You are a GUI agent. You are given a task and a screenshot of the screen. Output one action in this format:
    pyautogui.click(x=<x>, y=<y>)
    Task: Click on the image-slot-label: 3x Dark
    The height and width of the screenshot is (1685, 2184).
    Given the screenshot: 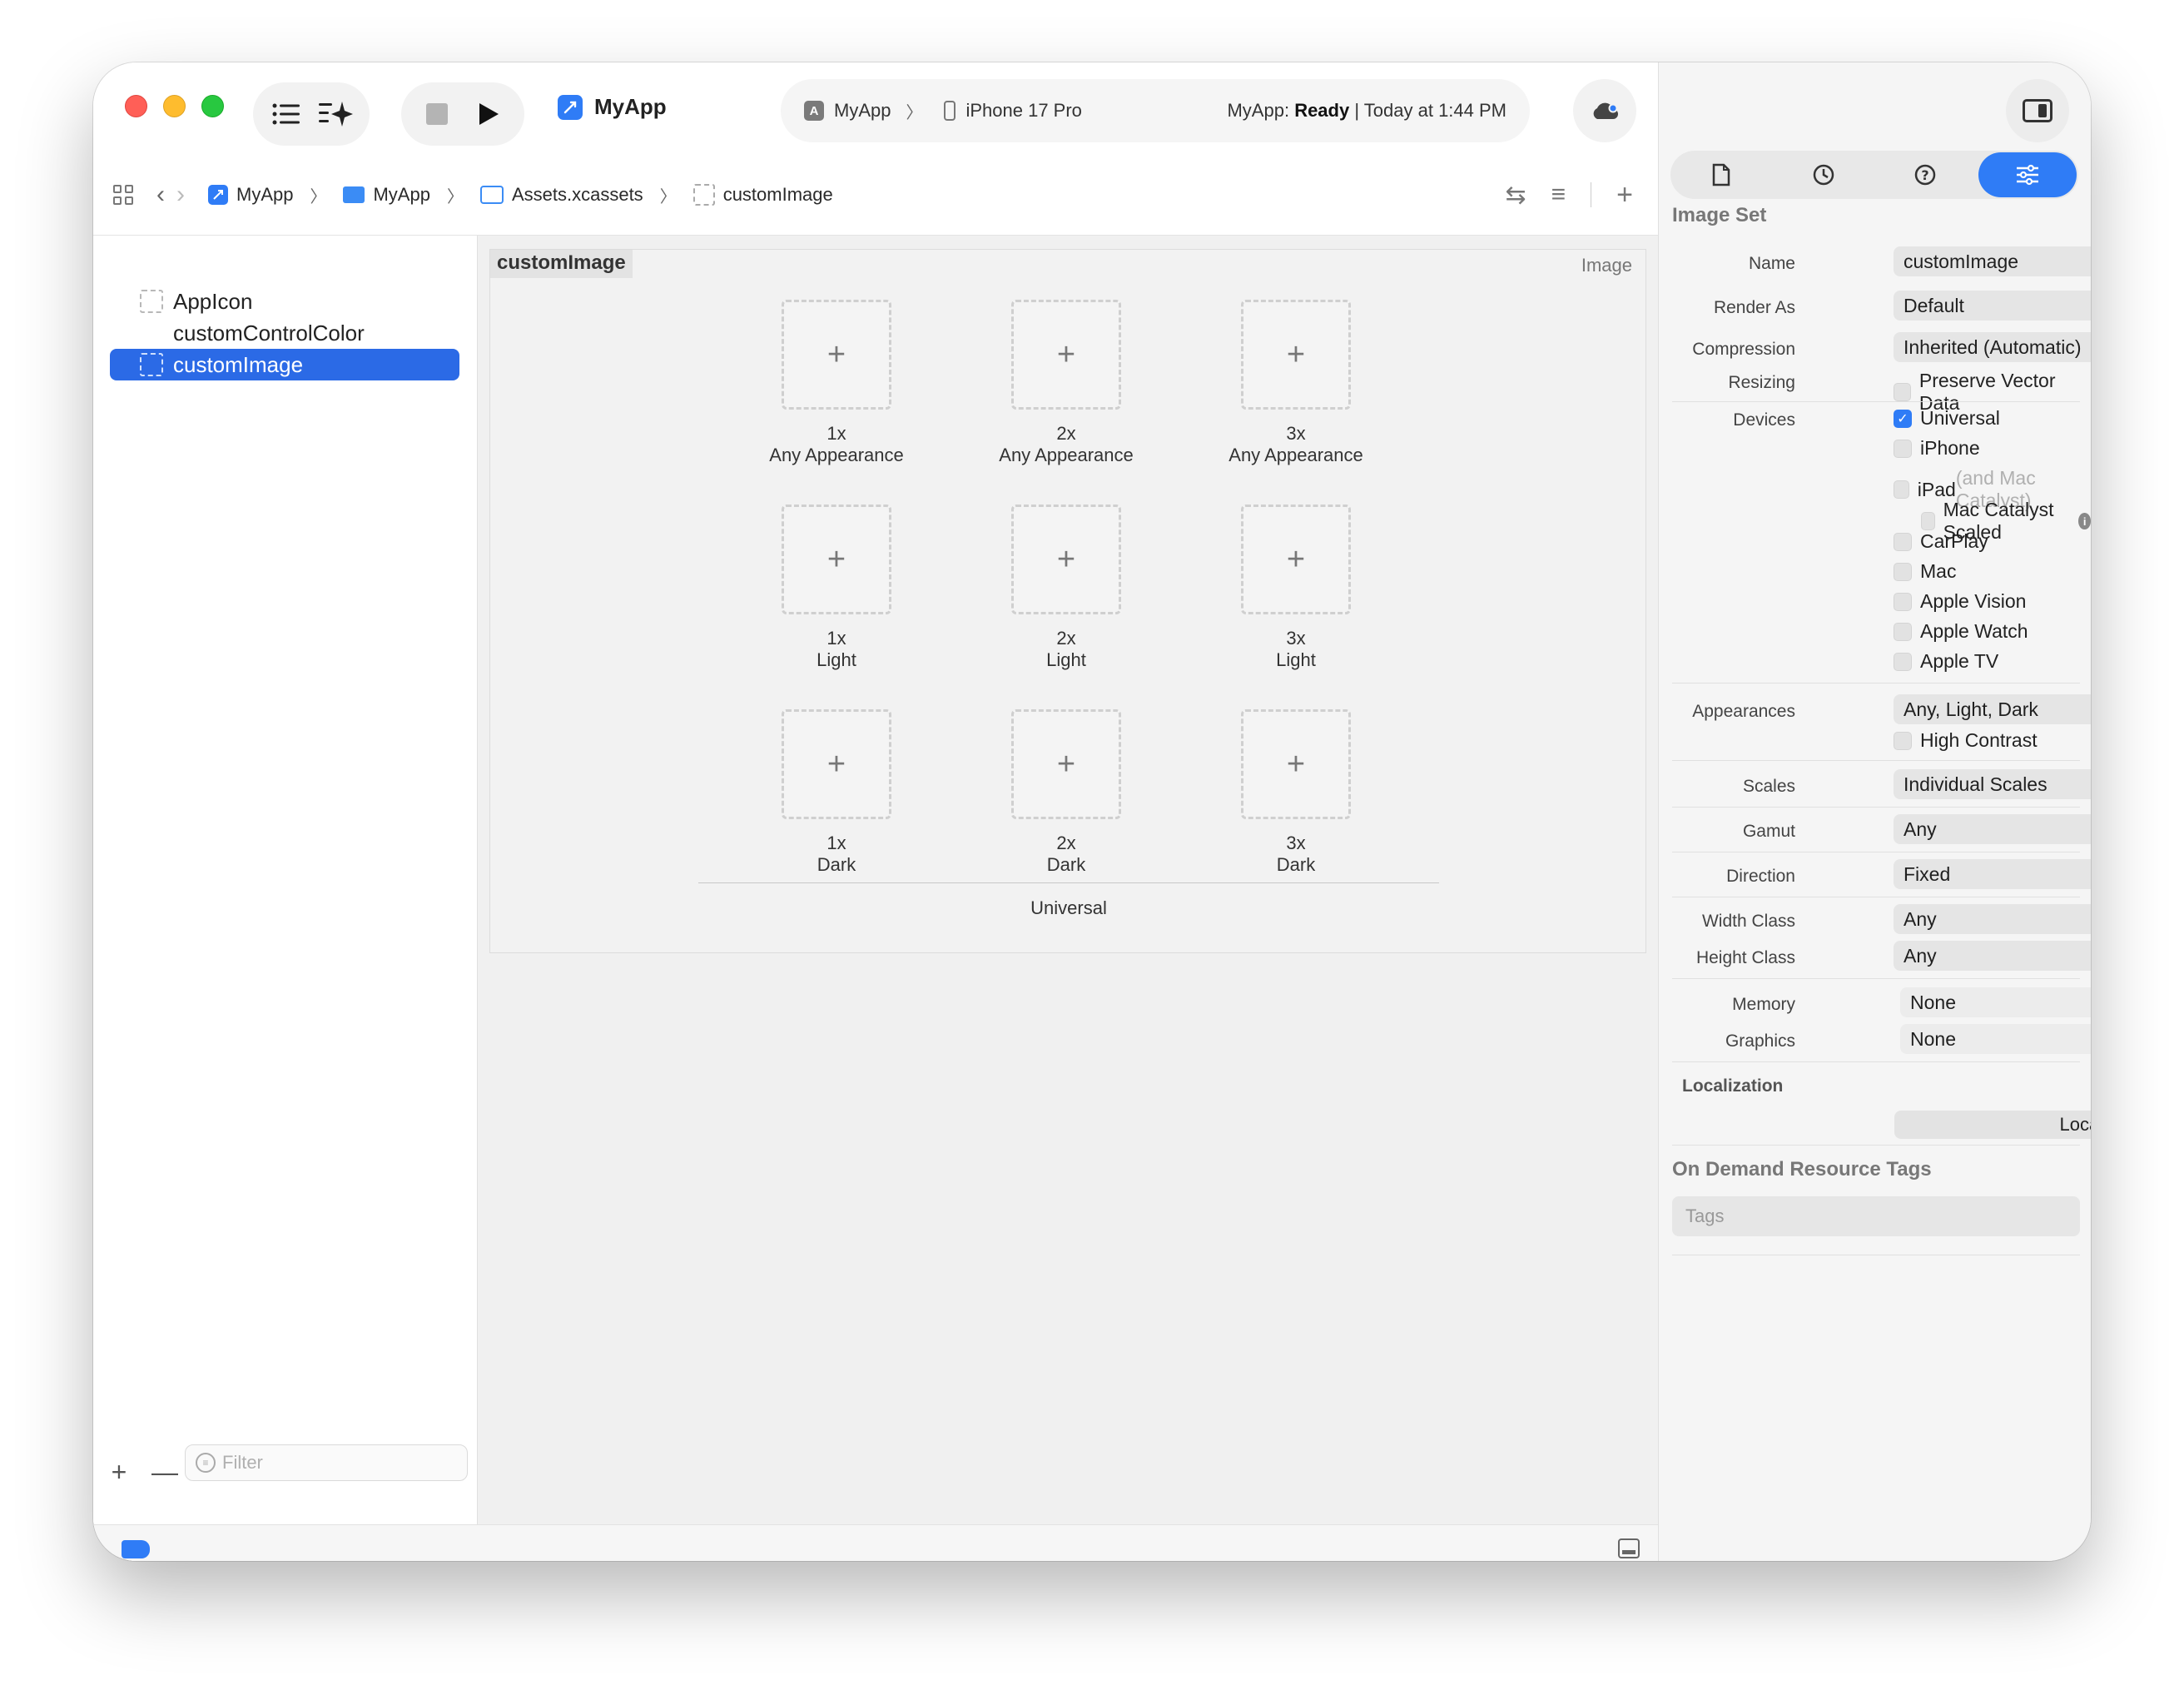 What is the action you would take?
    pyautogui.click(x=1296, y=855)
    